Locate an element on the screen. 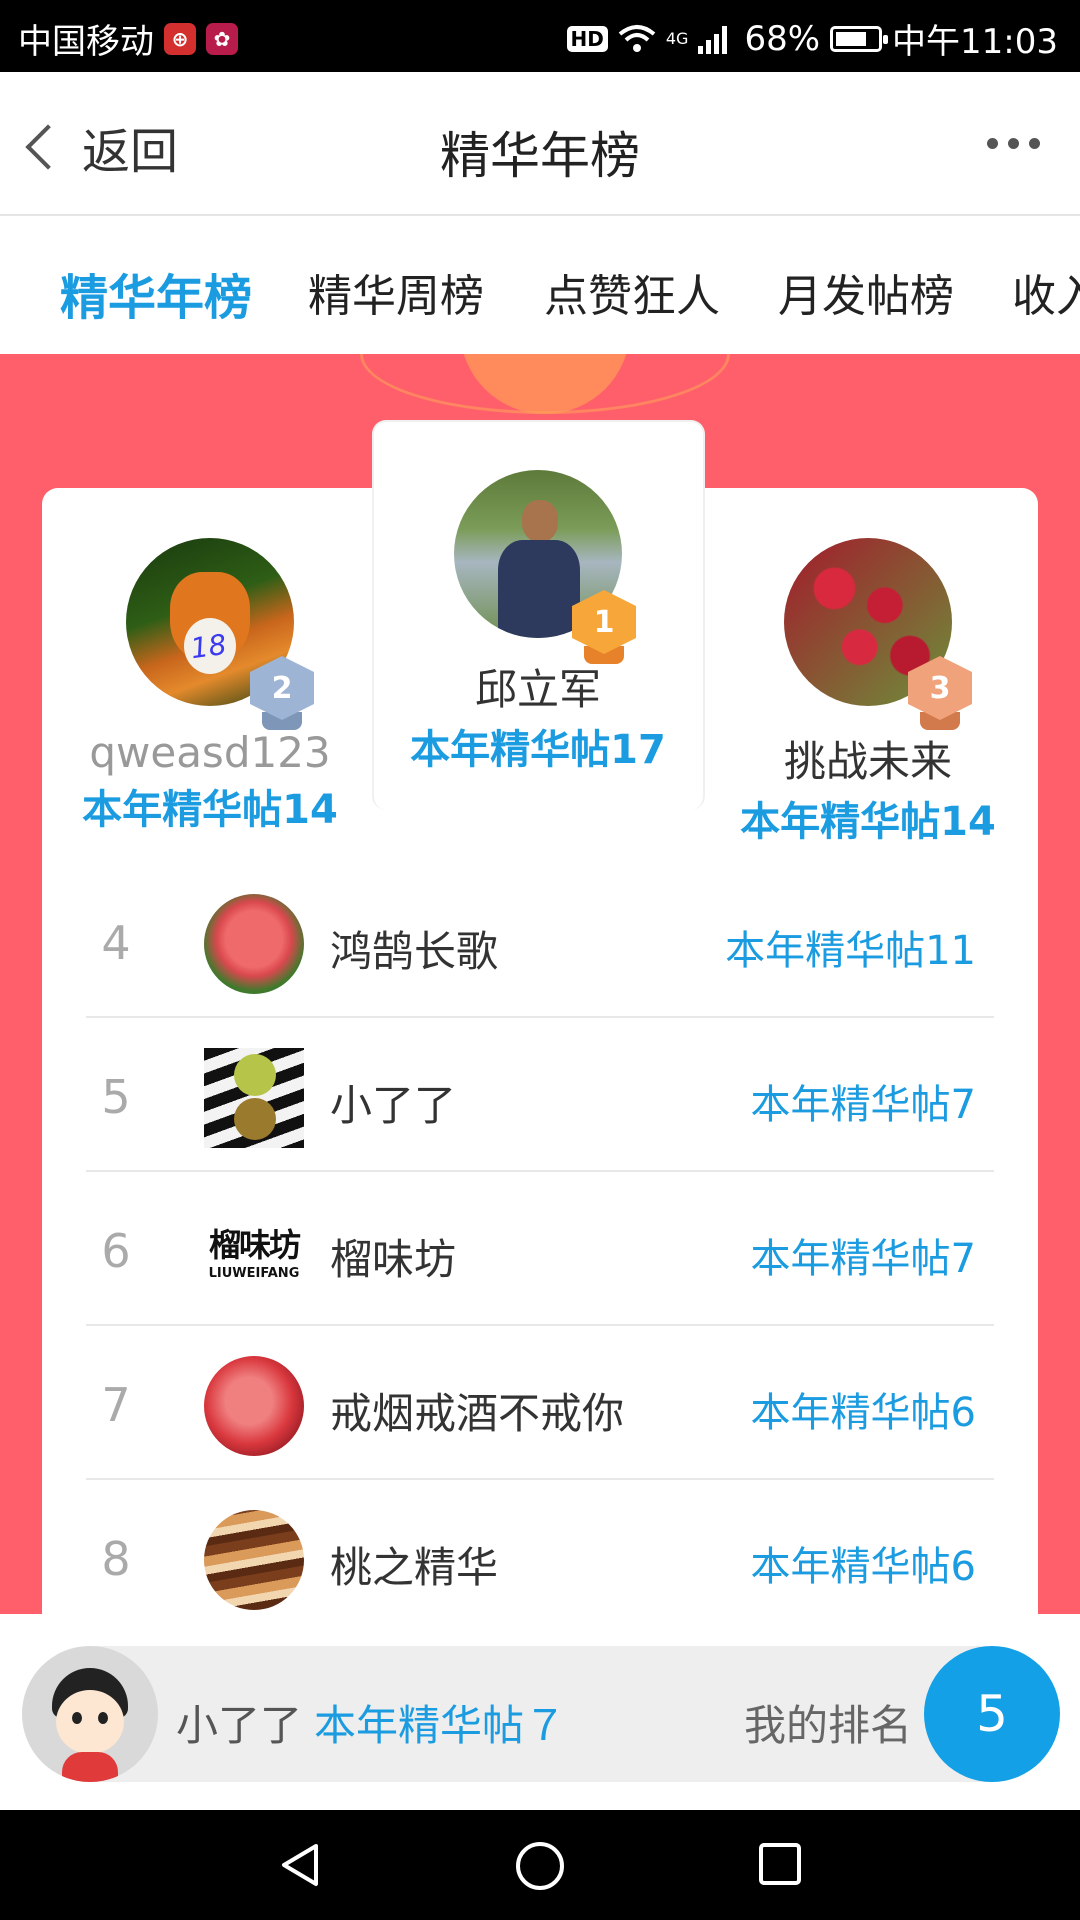 The width and height of the screenshot is (1080, 1920). home-circle-icon is located at coordinates (540, 1866).